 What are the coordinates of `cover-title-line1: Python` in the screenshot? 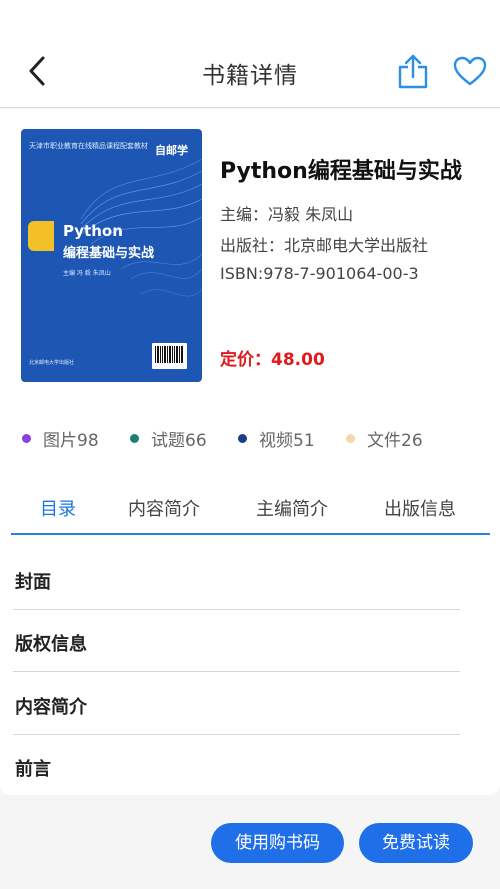 It's located at (93, 231).